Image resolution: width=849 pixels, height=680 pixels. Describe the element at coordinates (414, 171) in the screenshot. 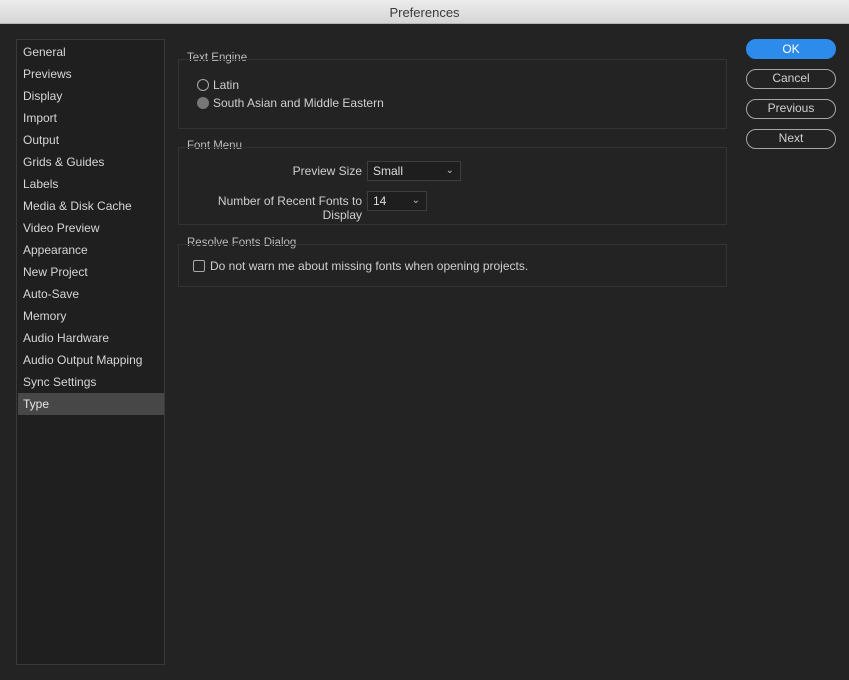

I see `preview-size-dropdown: Small ⌄` at that location.